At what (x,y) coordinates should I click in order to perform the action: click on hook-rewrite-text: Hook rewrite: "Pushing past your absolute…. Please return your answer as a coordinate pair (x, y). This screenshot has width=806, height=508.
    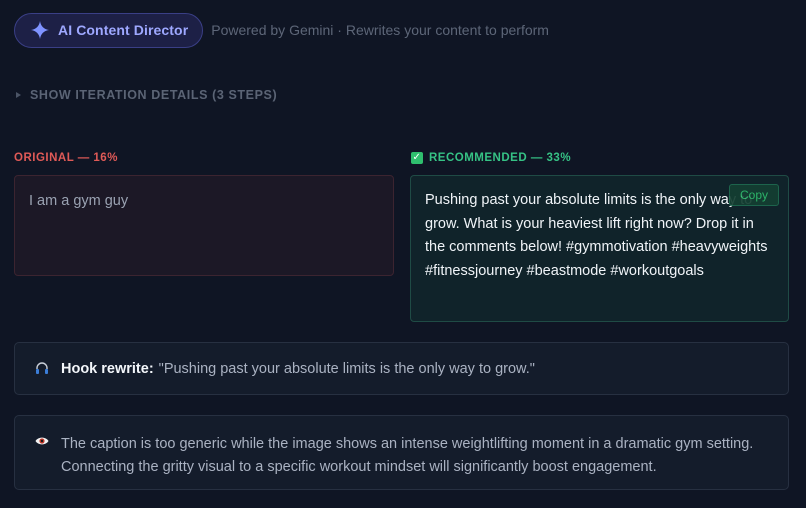
    Looking at the image, I should click on (298, 369).